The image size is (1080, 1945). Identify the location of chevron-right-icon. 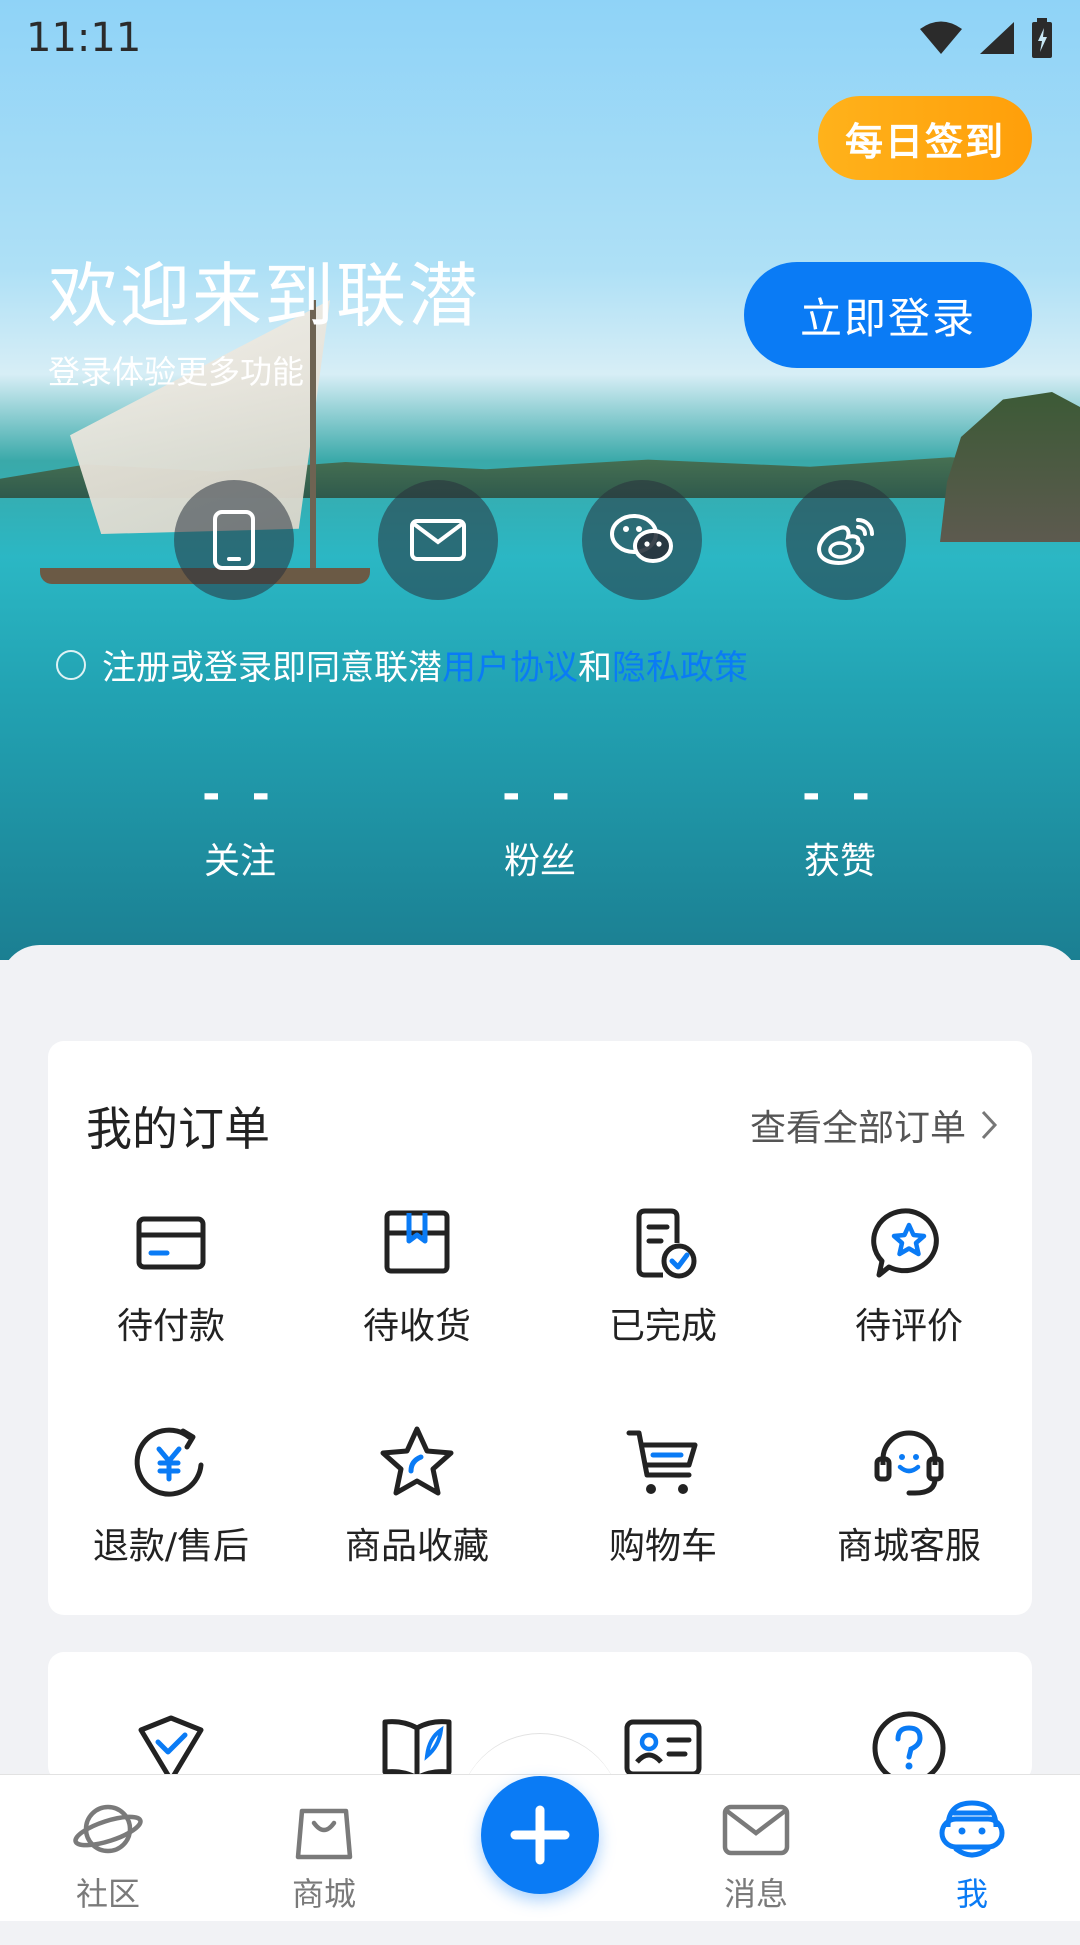
(989, 1125).